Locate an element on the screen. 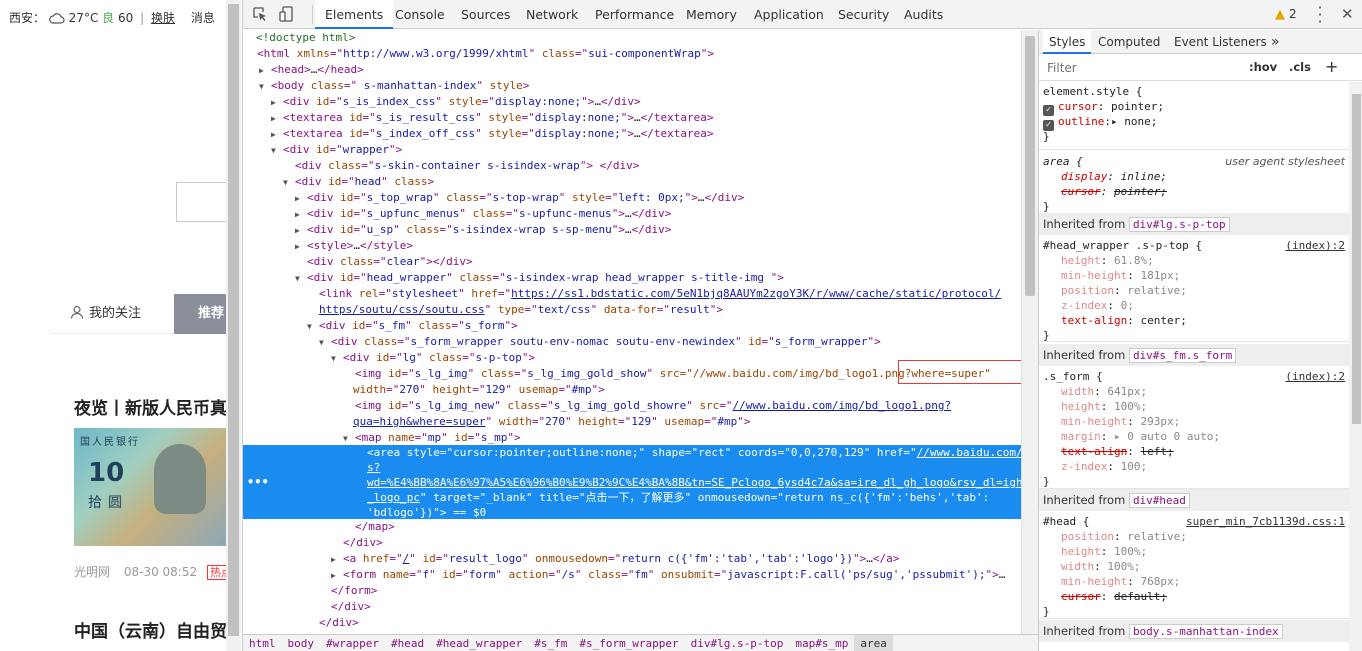 This screenshot has height=651, width=1362. dom-node: width="270" height="129" usemap="#mp"> is located at coordinates (632, 390).